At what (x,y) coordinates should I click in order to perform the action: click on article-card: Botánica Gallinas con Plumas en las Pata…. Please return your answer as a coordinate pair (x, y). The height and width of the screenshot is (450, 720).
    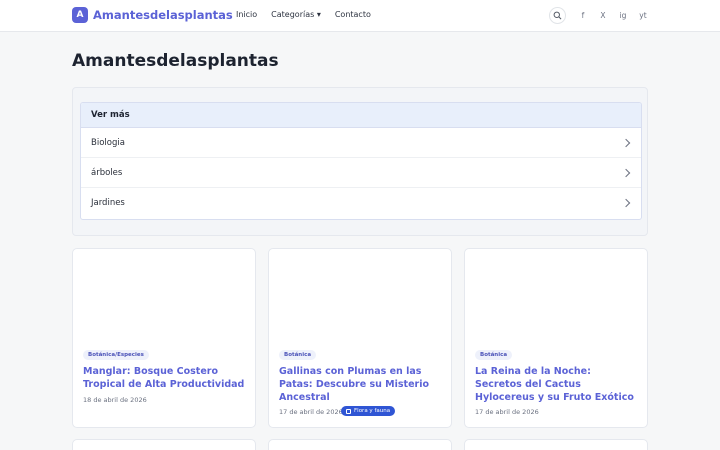
    Looking at the image, I should click on (360, 338).